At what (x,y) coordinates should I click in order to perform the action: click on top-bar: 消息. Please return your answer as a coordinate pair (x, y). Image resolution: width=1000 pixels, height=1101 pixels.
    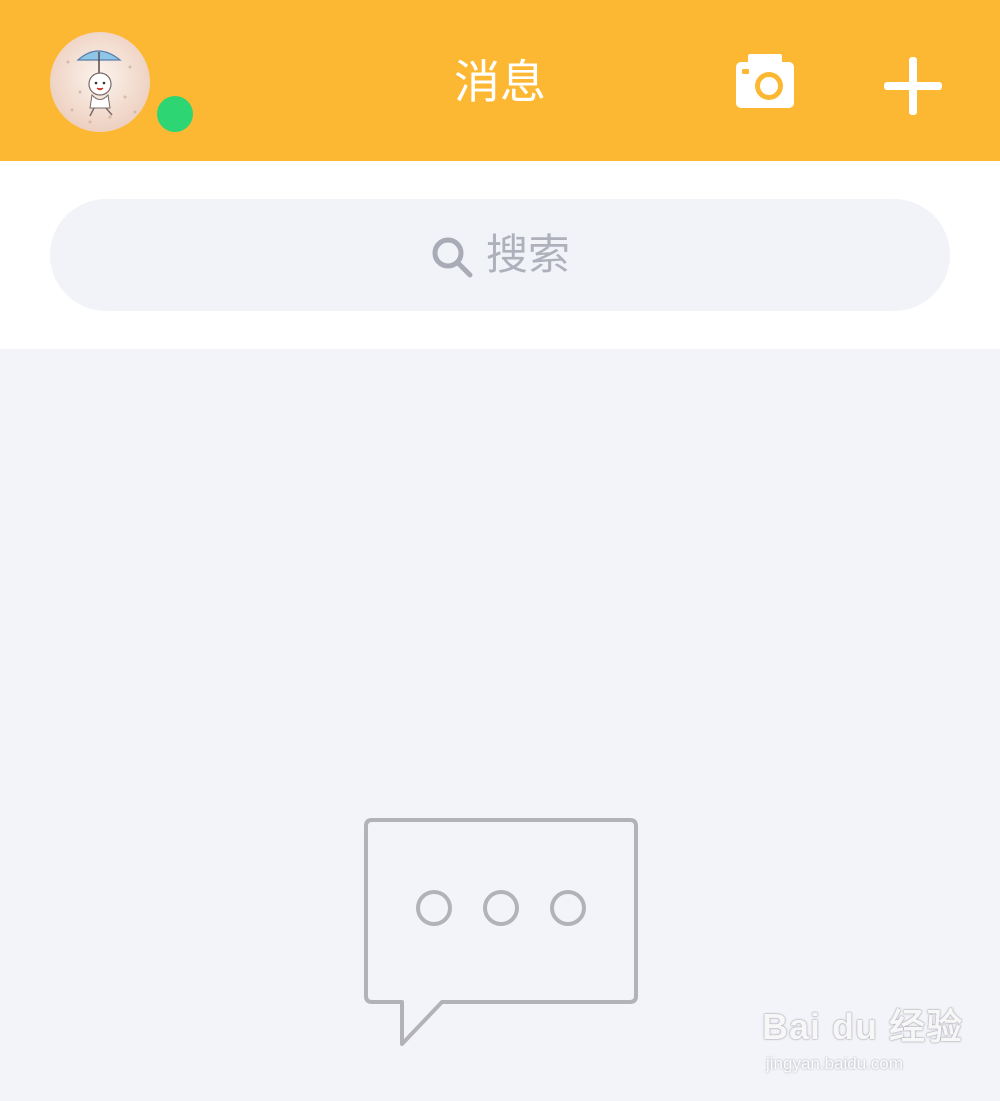
    Looking at the image, I should click on (500, 80).